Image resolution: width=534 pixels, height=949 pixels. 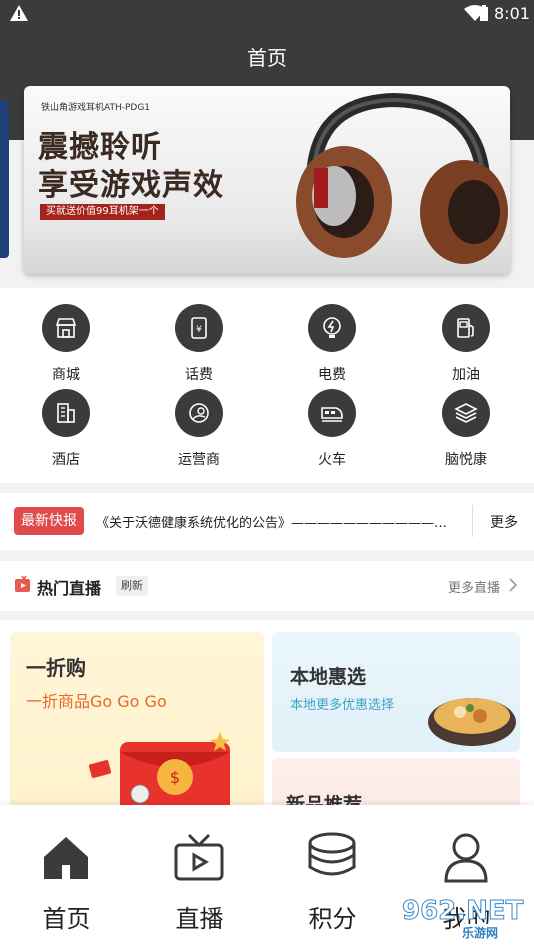 I want to click on nav-live: 直播, so click(x=199, y=877).